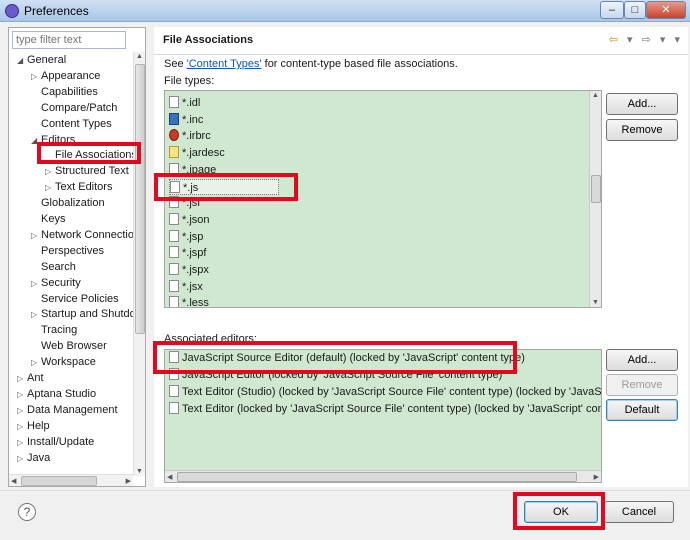  I want to click on sidebar-scroll-thumb, so click(140, 199).